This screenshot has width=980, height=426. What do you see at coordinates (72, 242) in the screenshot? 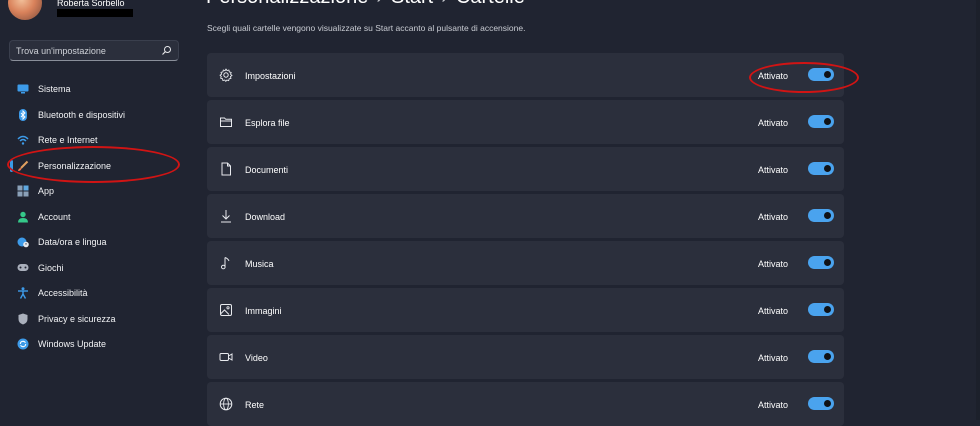
I see `sidebar-item-label: Data/ora e lingua` at bounding box center [72, 242].